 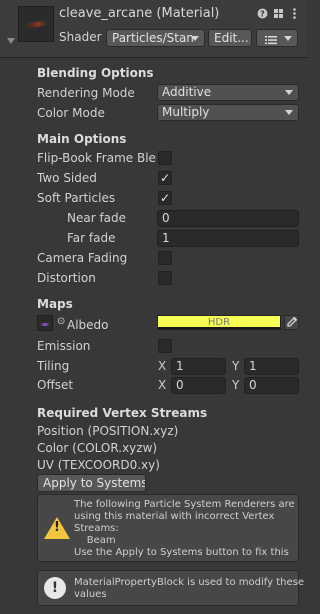 What do you see at coordinates (71, 113) in the screenshot?
I see `color-mode-label: Color Mode` at bounding box center [71, 113].